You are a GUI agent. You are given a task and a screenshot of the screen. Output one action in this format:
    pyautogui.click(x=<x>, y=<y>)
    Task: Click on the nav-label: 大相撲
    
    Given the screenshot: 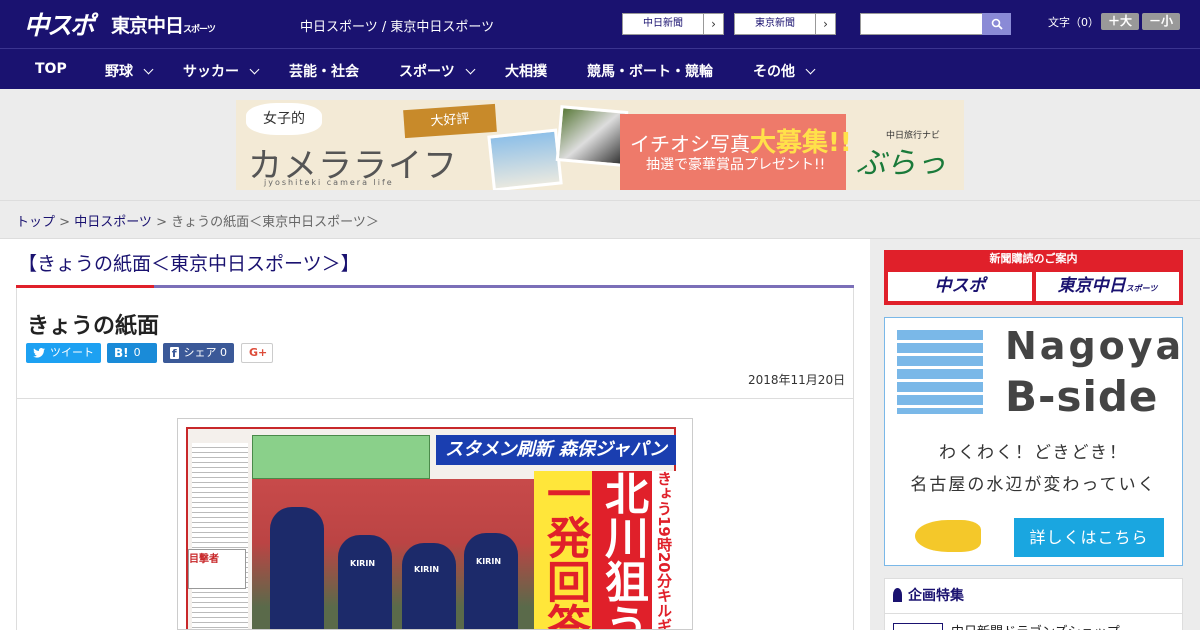 What is the action you would take?
    pyautogui.click(x=526, y=72)
    